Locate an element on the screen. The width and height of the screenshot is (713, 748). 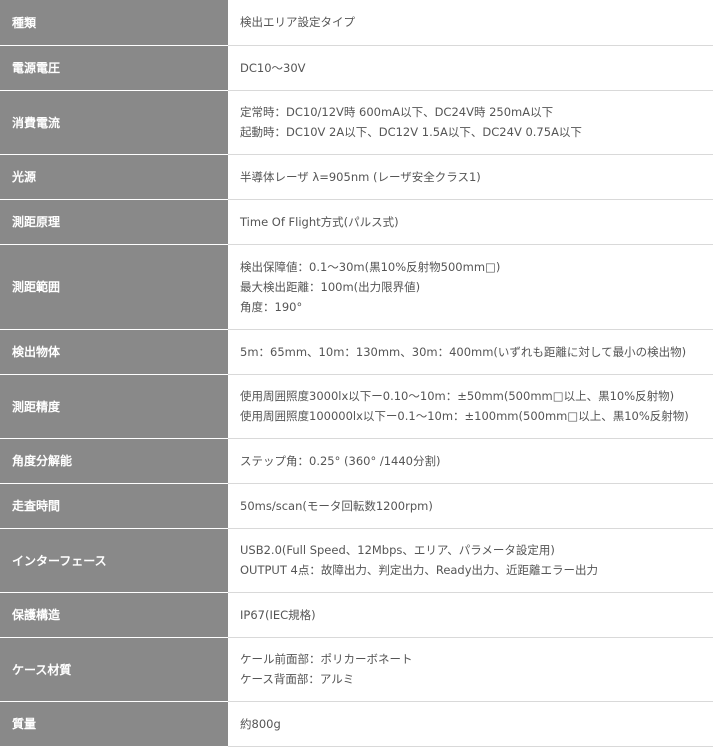
spec-value: ステップ角：0.25° (360° /1440分割) is located at coordinates (470, 461).